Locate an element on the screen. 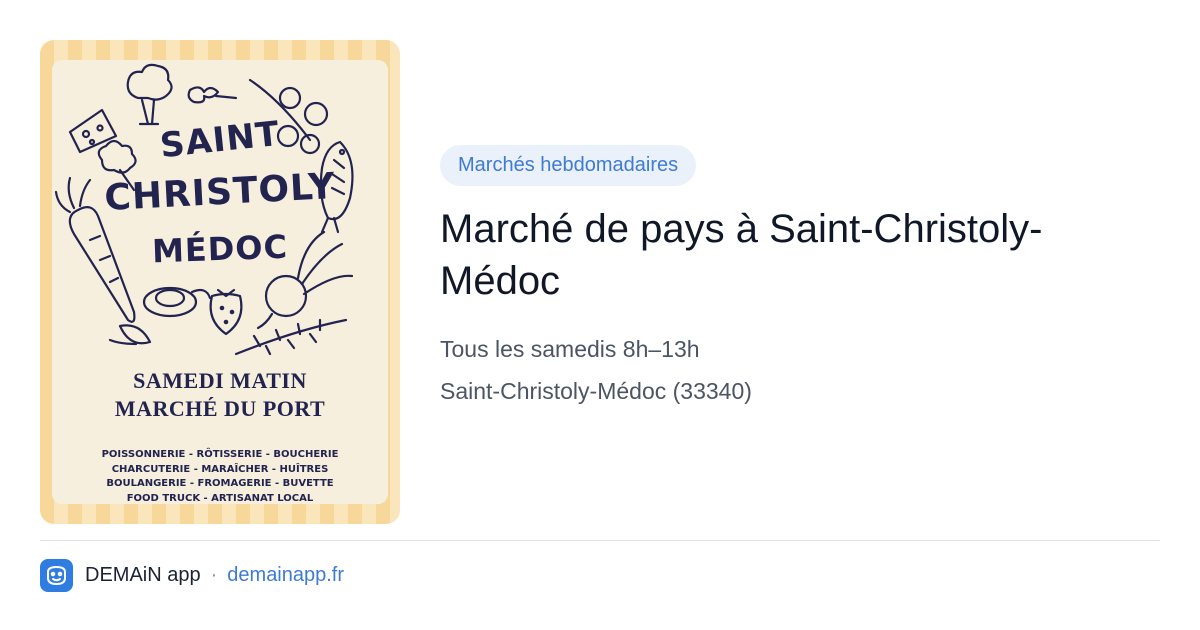 Image resolution: width=1200 pixels, height=630 pixels. footer-divider is located at coordinates (600, 540).